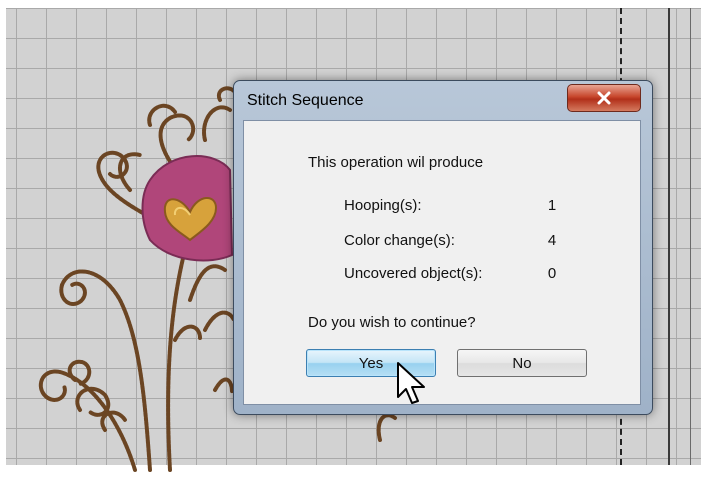 The height and width of the screenshot is (481, 701). What do you see at coordinates (305, 100) in the screenshot?
I see `dialog-title: Stitch Sequence` at bounding box center [305, 100].